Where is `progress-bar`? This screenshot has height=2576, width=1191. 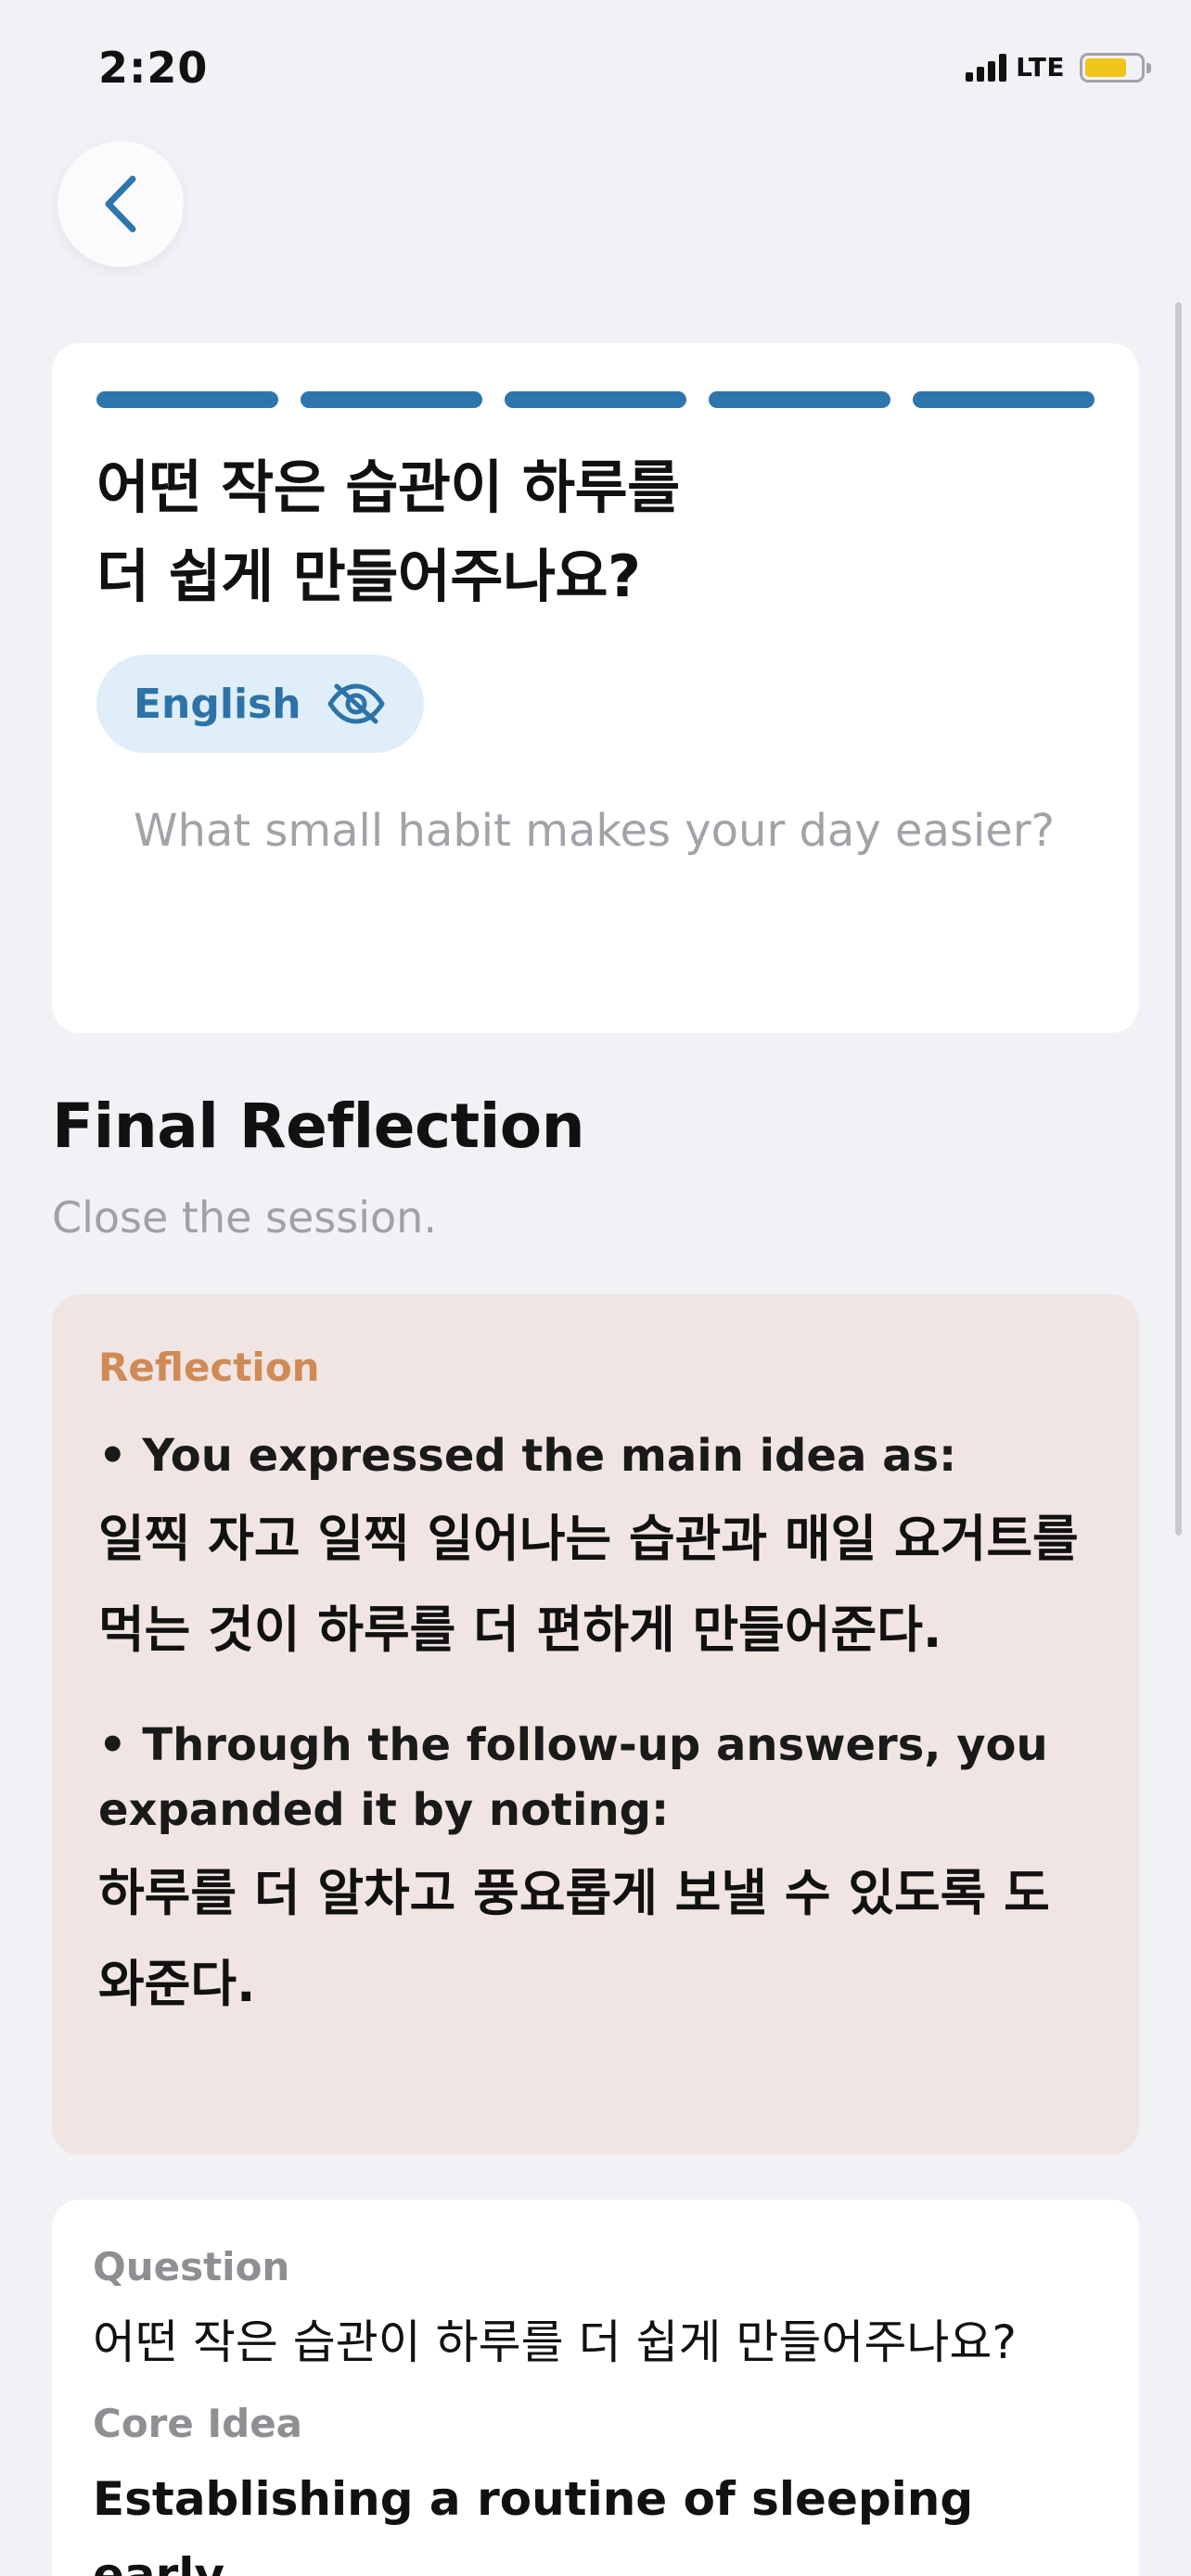
progress-bar is located at coordinates (595, 400).